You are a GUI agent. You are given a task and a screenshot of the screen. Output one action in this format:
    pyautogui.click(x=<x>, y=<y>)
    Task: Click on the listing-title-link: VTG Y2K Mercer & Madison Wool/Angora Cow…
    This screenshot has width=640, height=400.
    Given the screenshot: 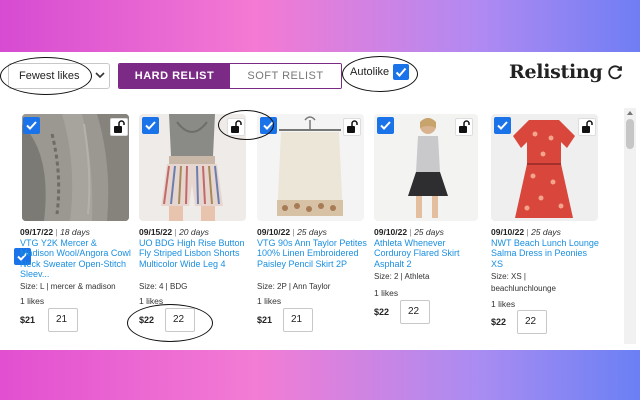 What is the action you would take?
    pyautogui.click(x=76, y=259)
    